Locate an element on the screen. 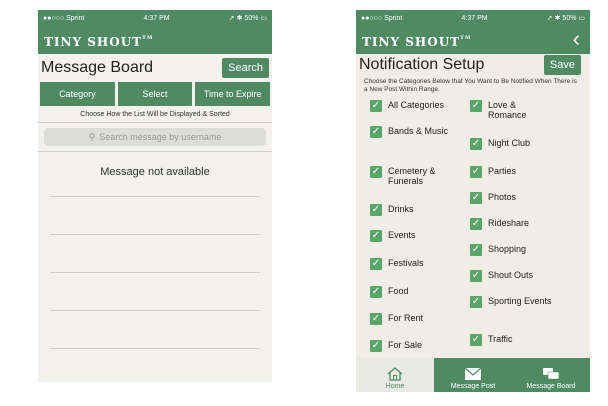 Image resolution: width=608 pixels, height=406 pixels. category-right-item: ✓ Love & Romance is located at coordinates (513, 110).